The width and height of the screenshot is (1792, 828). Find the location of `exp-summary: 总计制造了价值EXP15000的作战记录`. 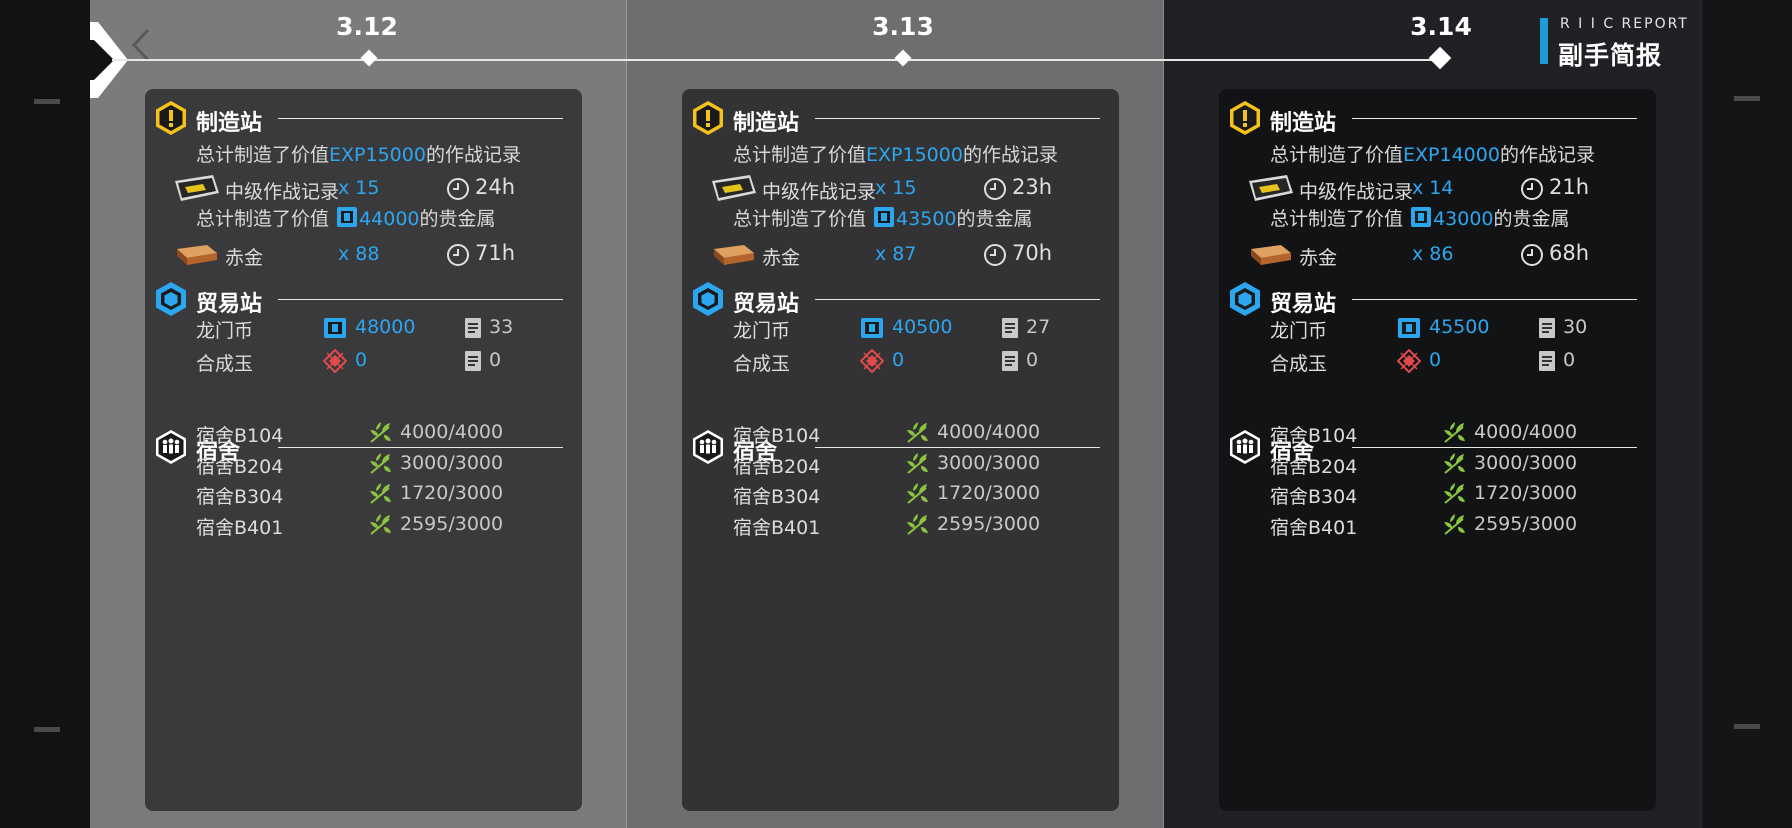

exp-summary: 总计制造了价值EXP15000的作战记录 is located at coordinates (895, 153).